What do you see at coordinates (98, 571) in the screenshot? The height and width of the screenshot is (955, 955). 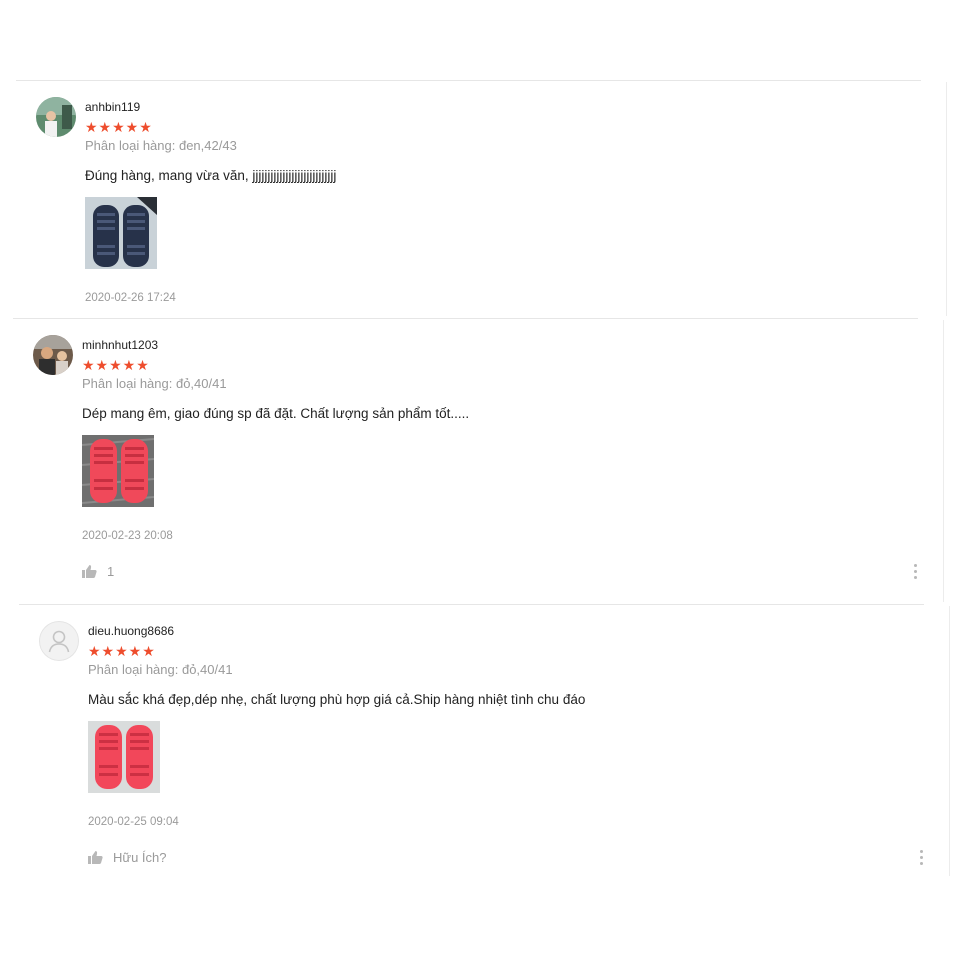 I see `like-button: 1` at bounding box center [98, 571].